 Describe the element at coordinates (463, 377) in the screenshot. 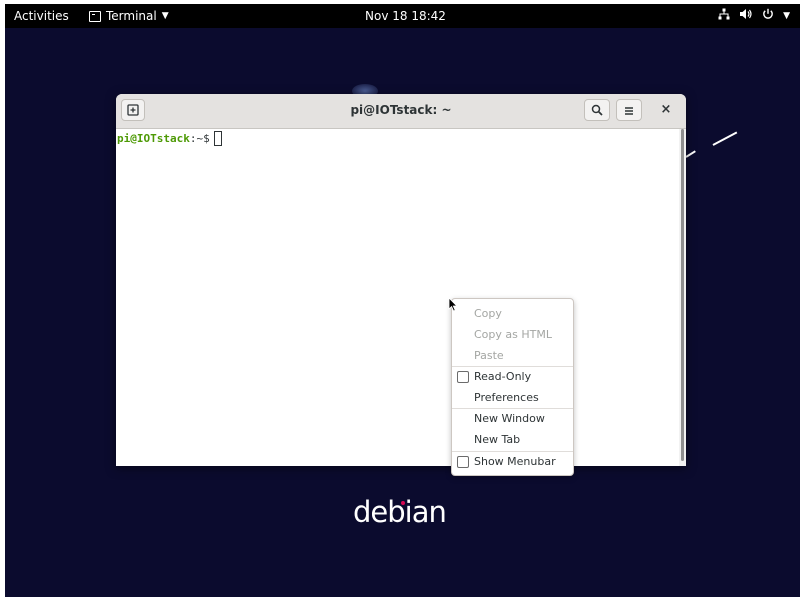

I see `read-only-checkbox` at that location.